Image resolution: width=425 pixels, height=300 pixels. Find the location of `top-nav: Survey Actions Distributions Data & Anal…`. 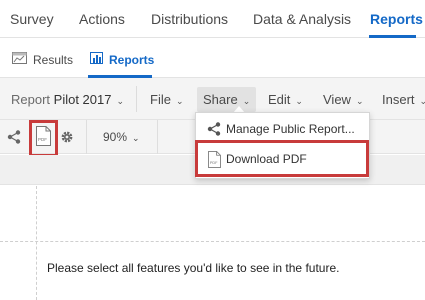

top-nav: Survey Actions Distributions Data & Anal… is located at coordinates (212, 19).